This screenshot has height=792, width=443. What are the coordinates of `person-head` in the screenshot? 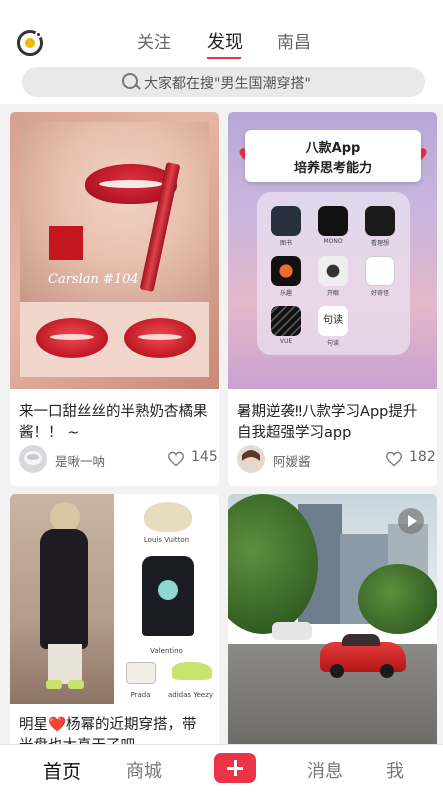 It's located at (65, 517).